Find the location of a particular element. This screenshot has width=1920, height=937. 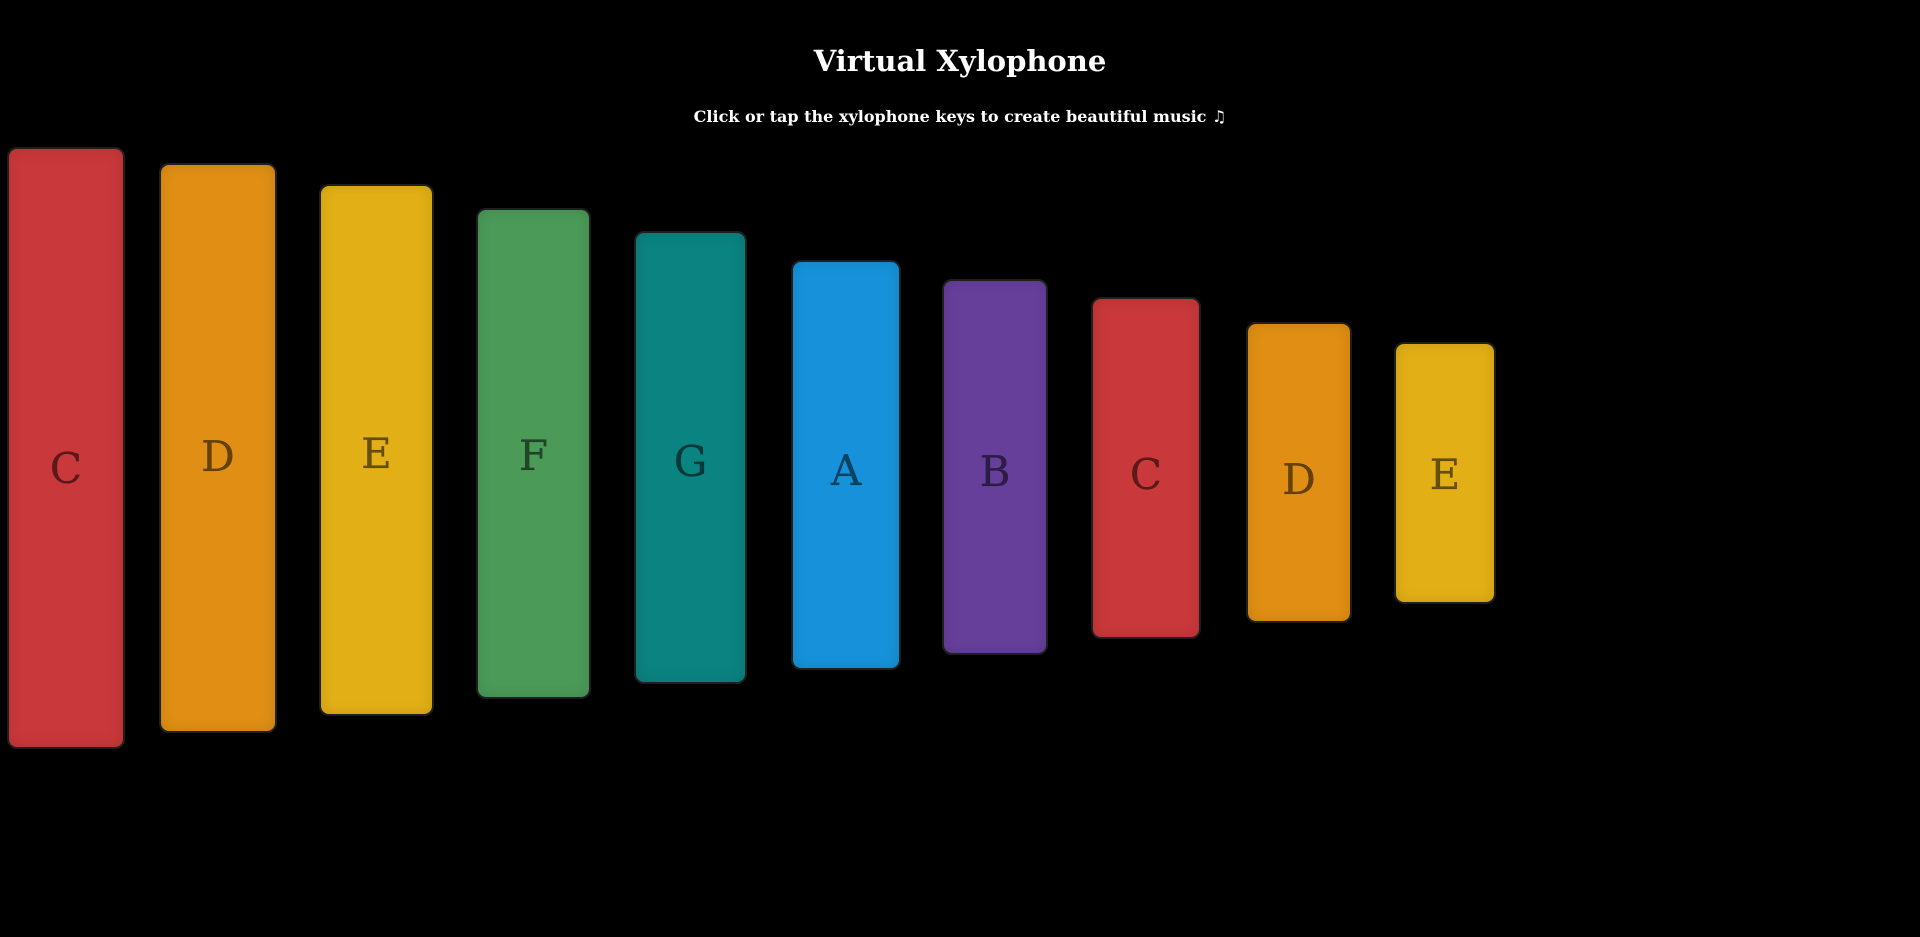

key-label: F is located at coordinates (533, 455).